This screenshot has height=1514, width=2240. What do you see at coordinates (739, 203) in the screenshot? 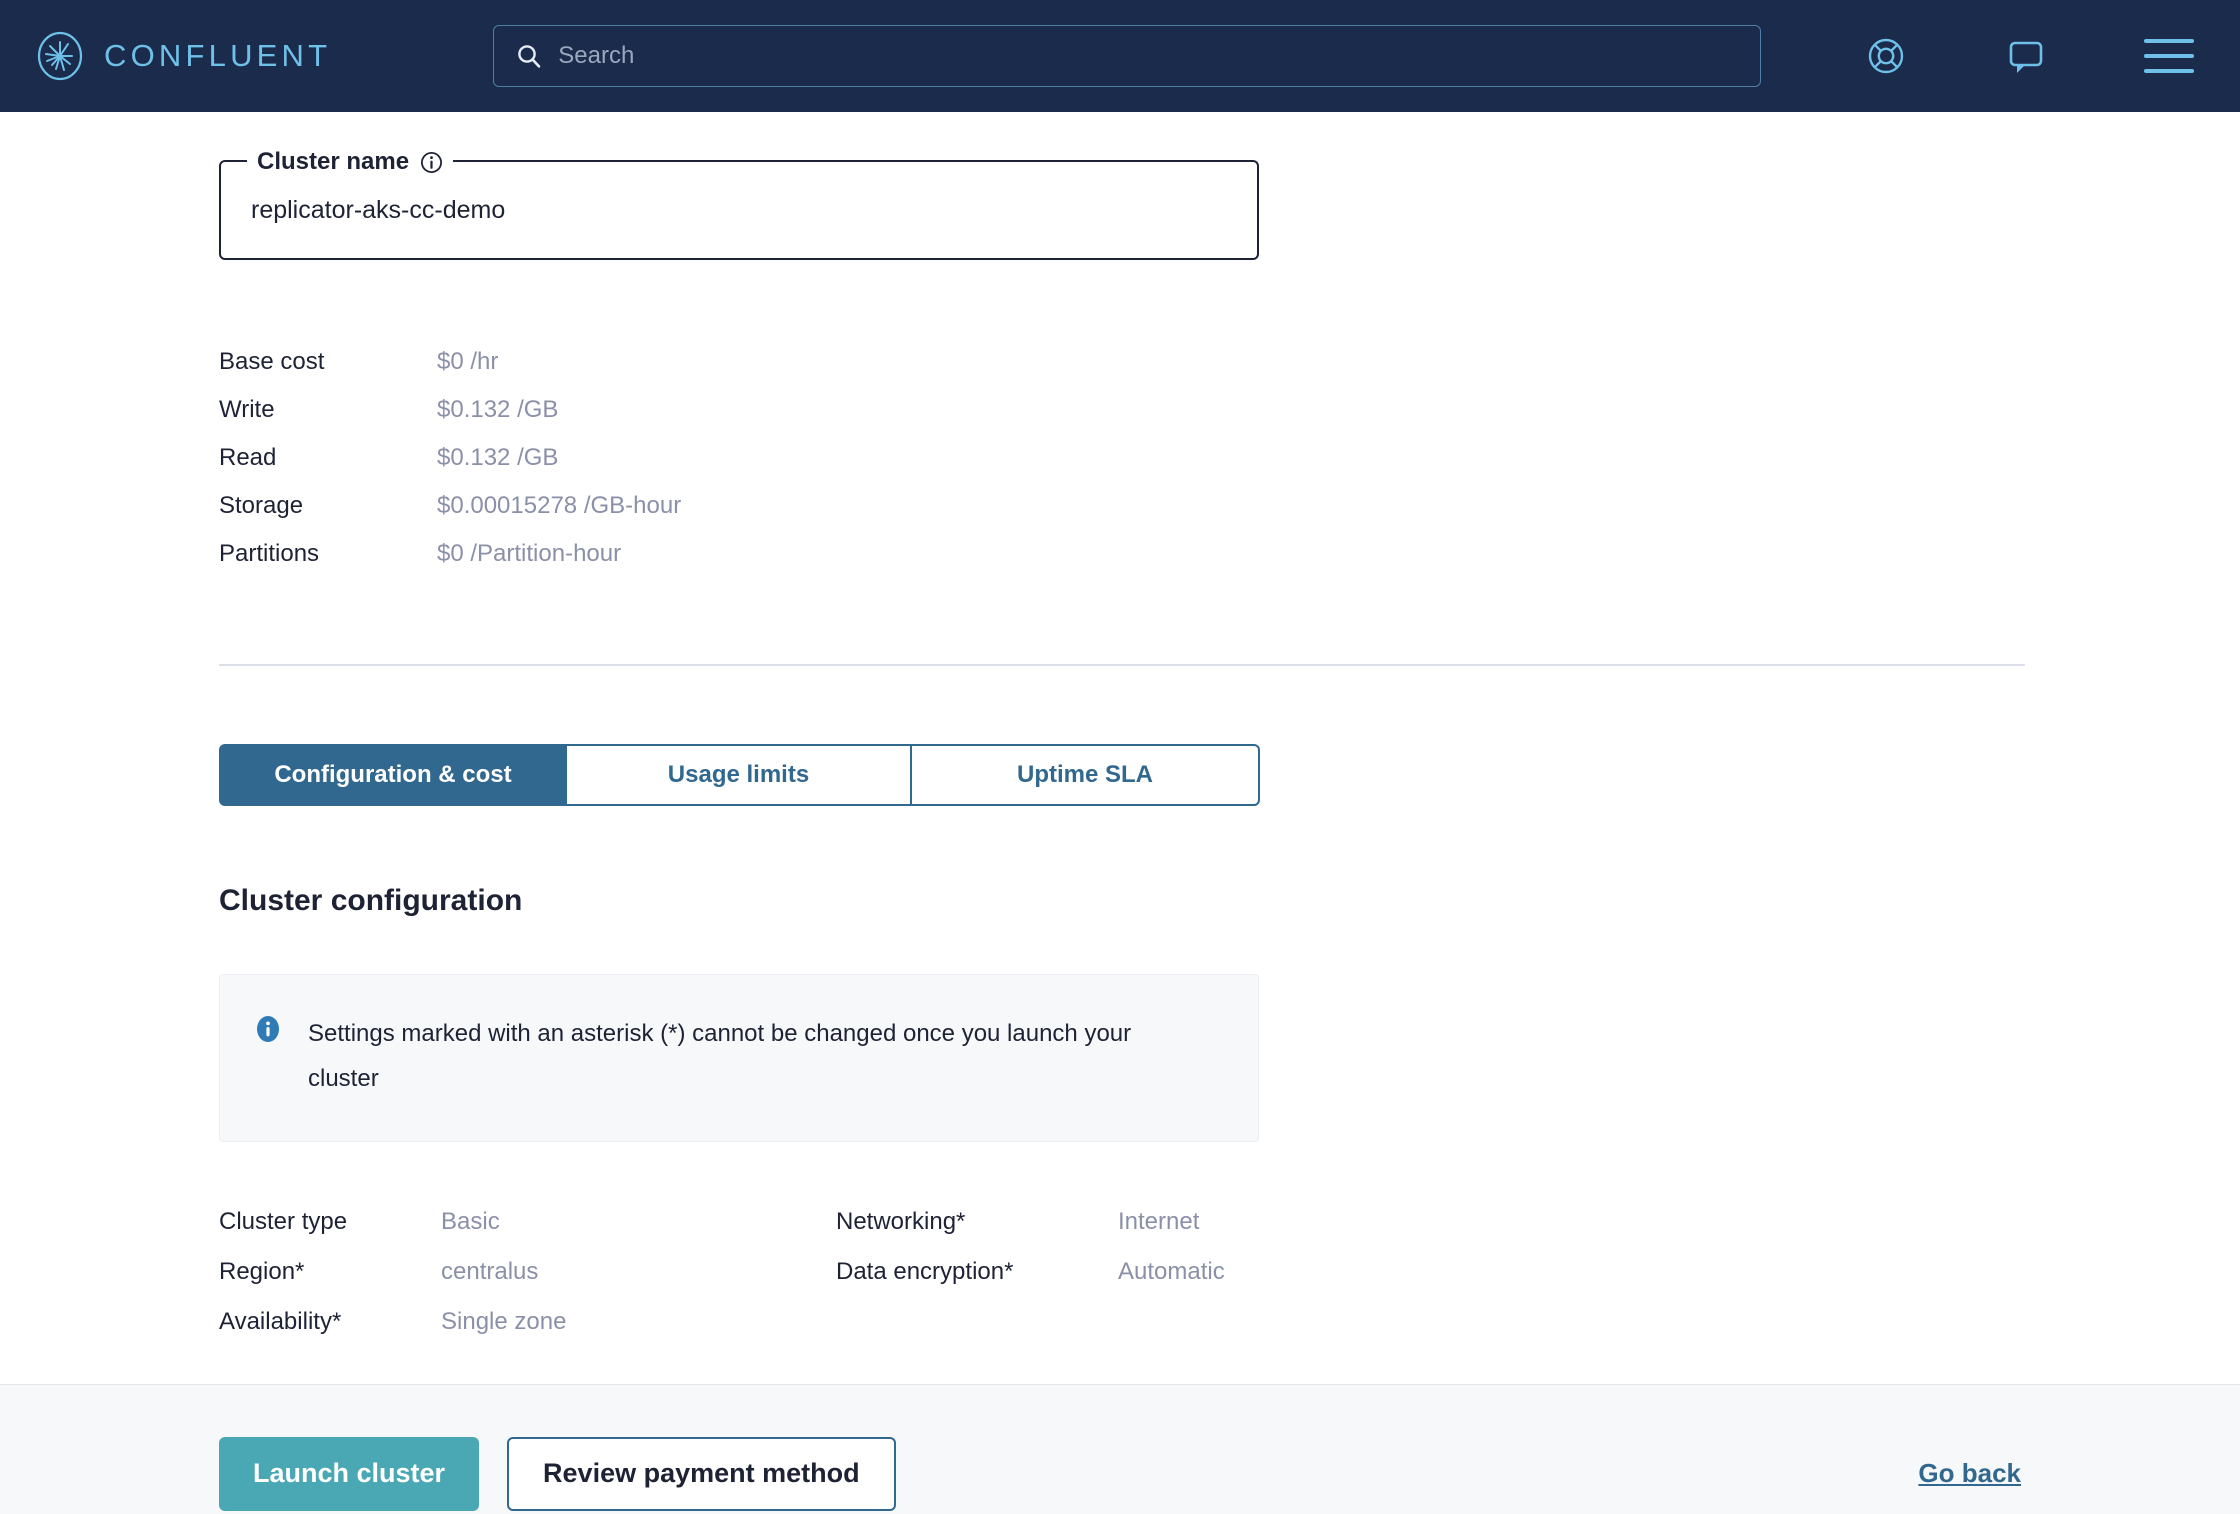
I see `cluster-name-field: Cluster name replicator-aks-cc-demo` at bounding box center [739, 203].